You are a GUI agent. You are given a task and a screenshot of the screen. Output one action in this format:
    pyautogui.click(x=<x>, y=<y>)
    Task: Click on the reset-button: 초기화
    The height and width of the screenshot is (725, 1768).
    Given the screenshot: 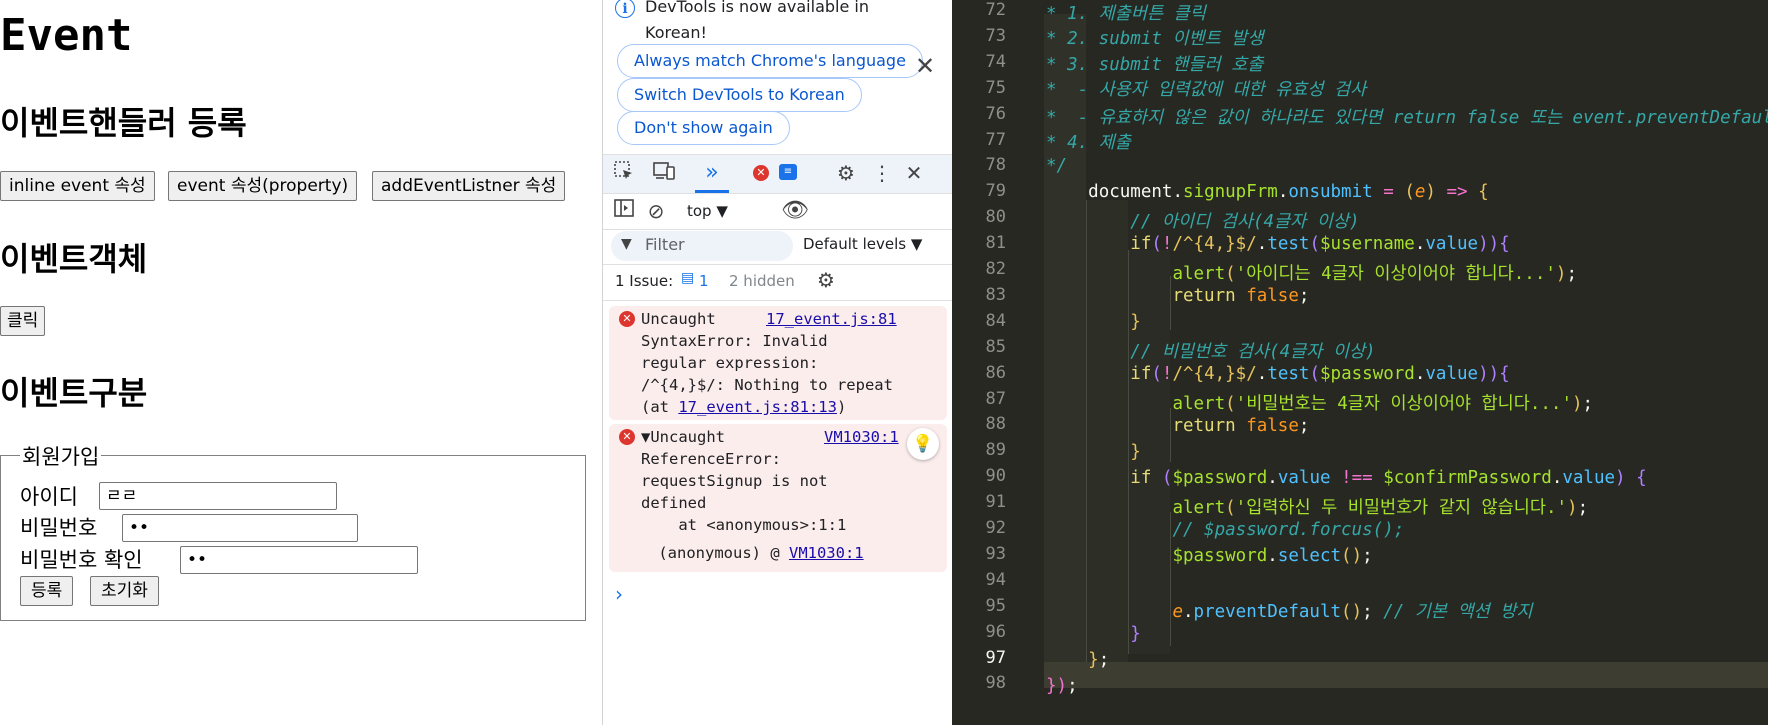 What is the action you would take?
    pyautogui.click(x=124, y=591)
    